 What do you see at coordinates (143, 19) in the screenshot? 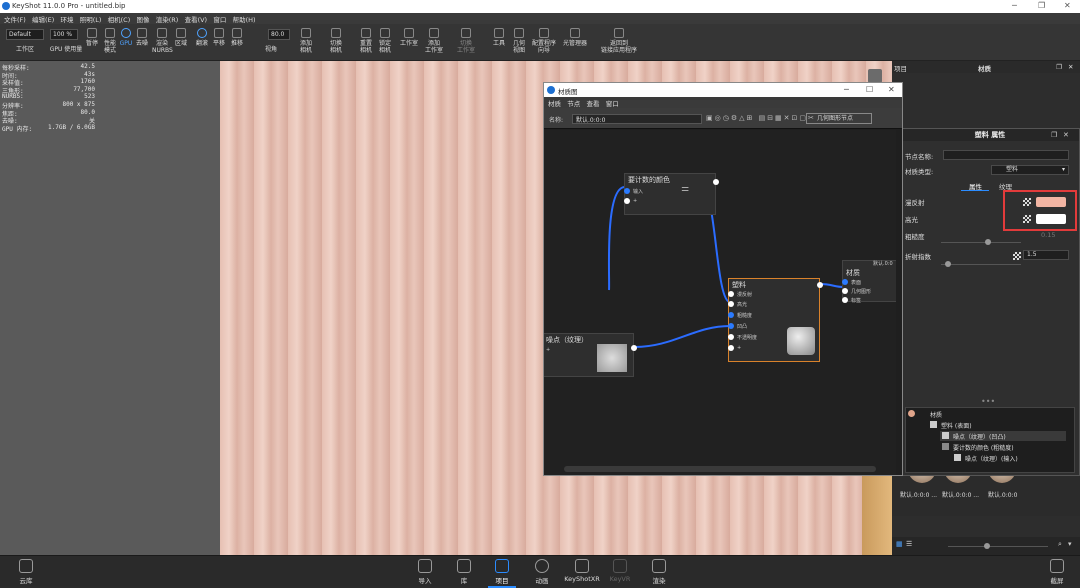
I see `menu-image: 图像` at bounding box center [143, 19].